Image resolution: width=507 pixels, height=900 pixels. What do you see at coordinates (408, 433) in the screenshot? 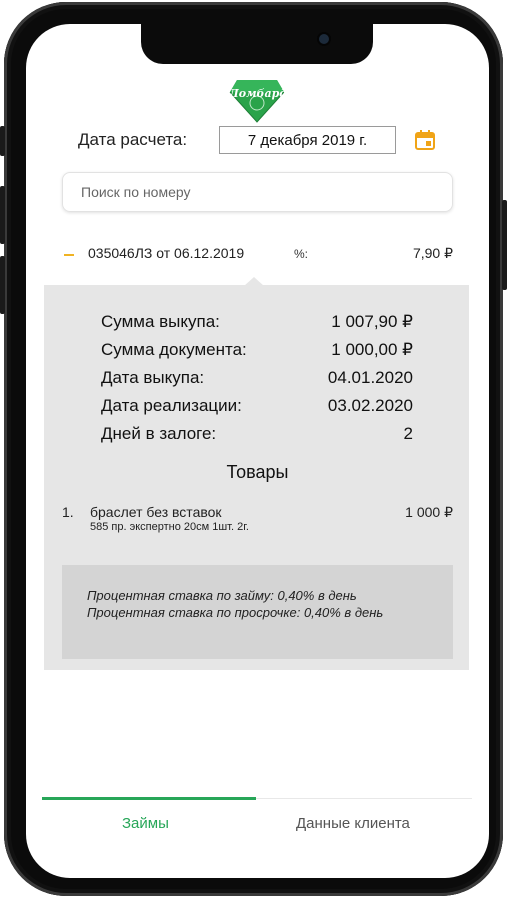
I see `detail-value: 2` at bounding box center [408, 433].